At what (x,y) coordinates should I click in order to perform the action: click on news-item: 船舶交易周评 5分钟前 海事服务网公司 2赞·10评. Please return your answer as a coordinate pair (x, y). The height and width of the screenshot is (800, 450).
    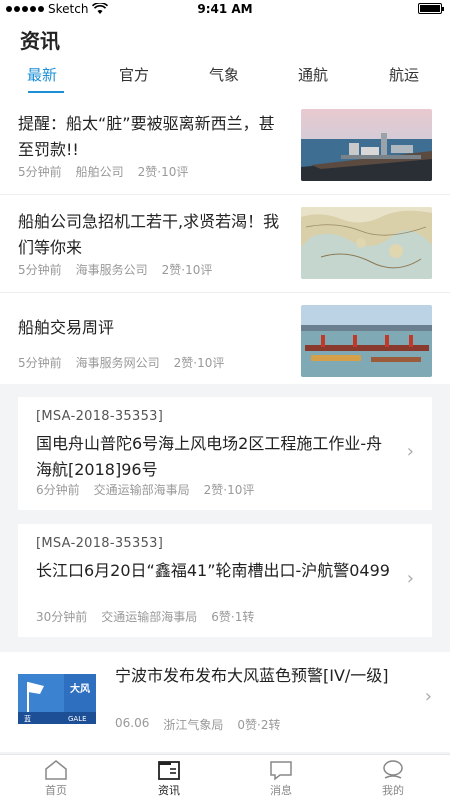
    Looking at the image, I should click on (225, 342).